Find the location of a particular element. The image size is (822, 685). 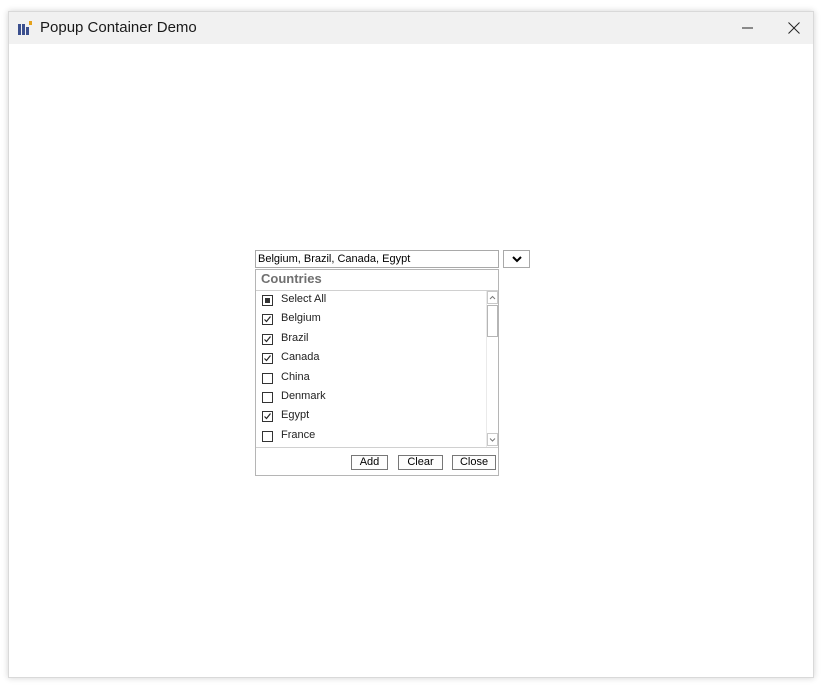

list-item: Belgium is located at coordinates (371, 320).